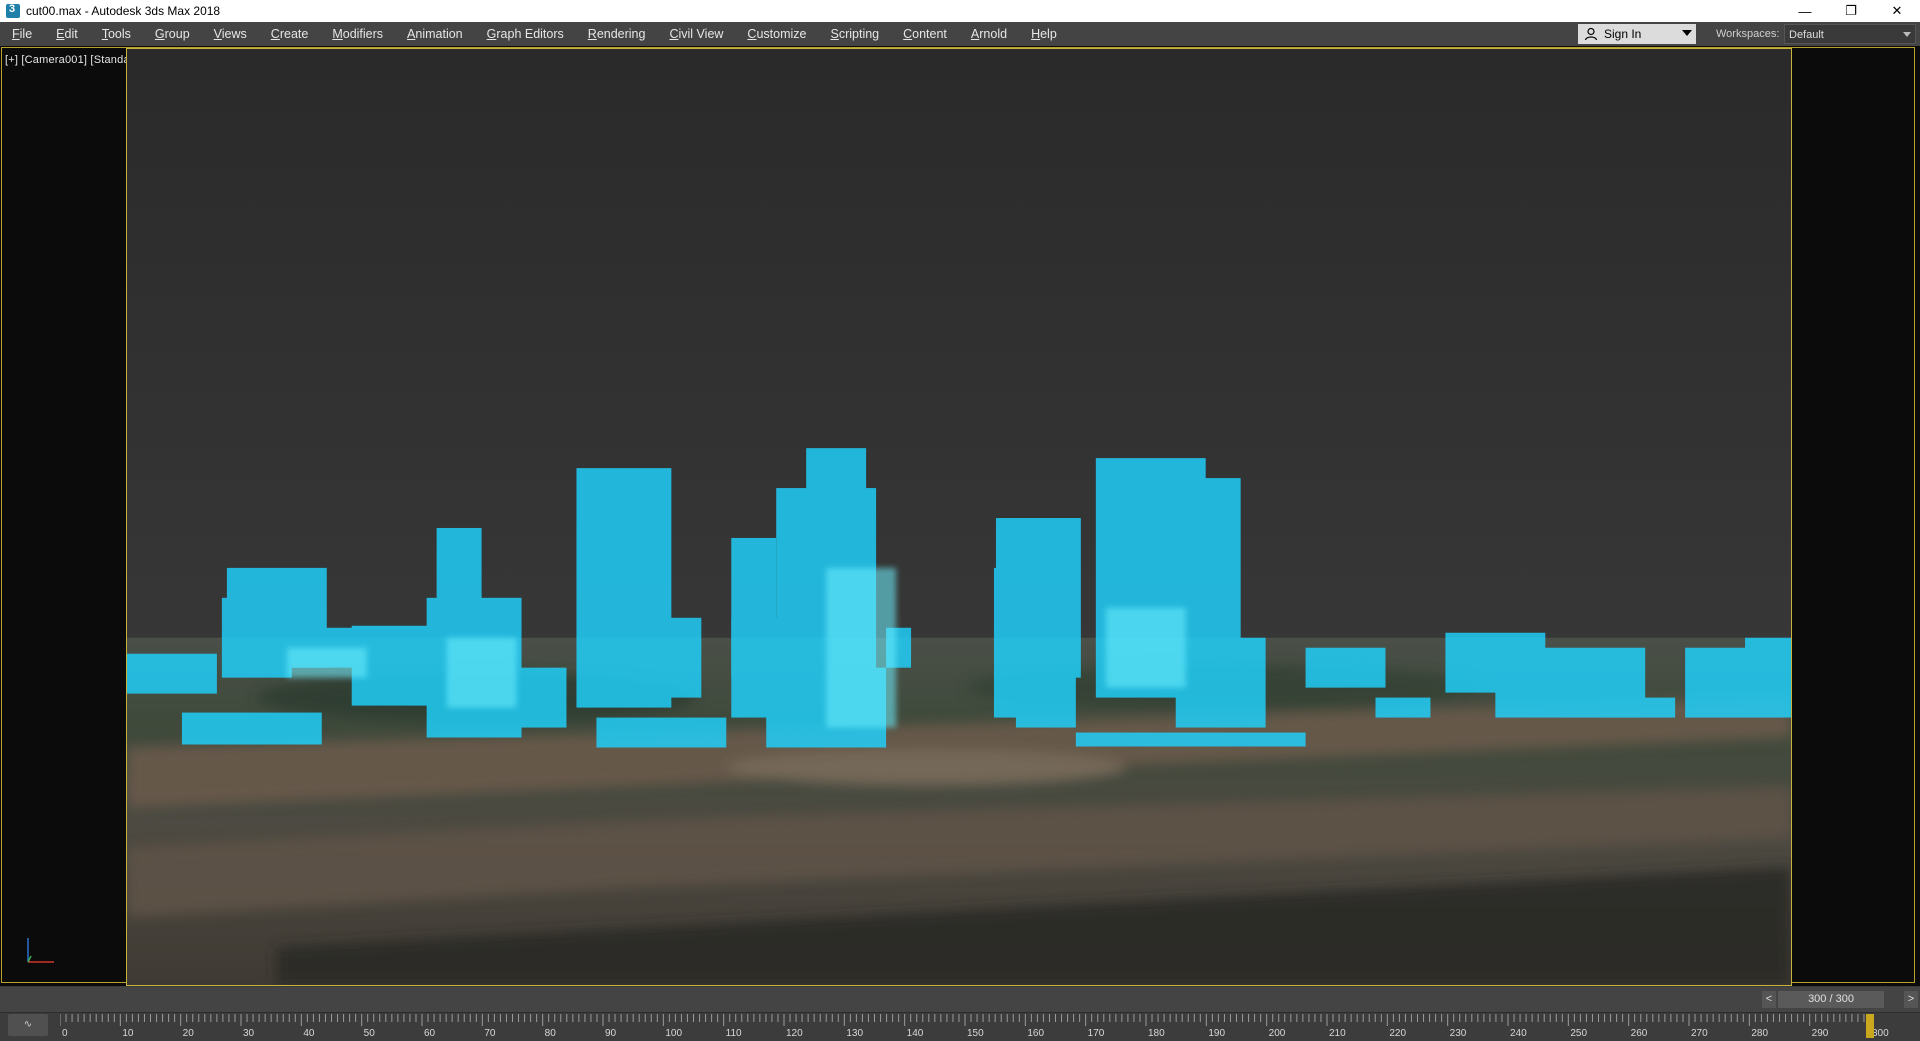  I want to click on menu-animation: Animation, so click(435, 34).